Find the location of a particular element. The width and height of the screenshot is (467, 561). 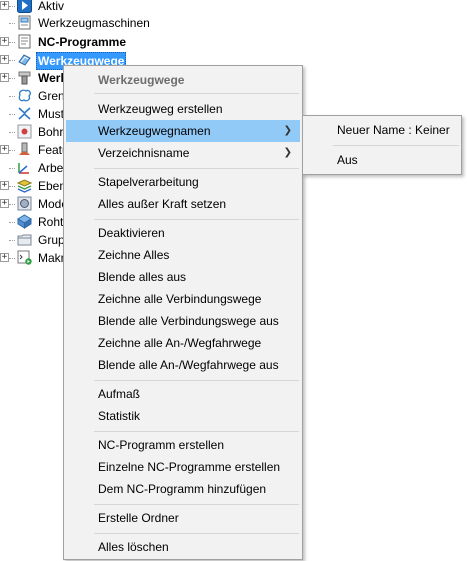

macro-icon is located at coordinates (24, 257).